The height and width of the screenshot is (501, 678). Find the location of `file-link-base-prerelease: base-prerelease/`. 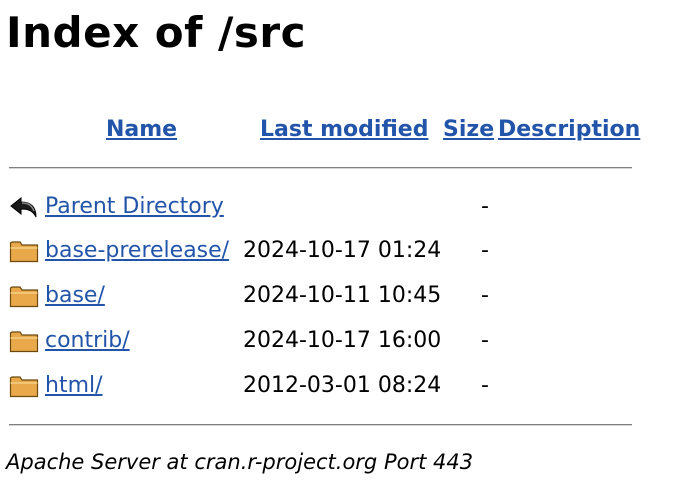

file-link-base-prerelease: base-prerelease/ is located at coordinates (137, 251).